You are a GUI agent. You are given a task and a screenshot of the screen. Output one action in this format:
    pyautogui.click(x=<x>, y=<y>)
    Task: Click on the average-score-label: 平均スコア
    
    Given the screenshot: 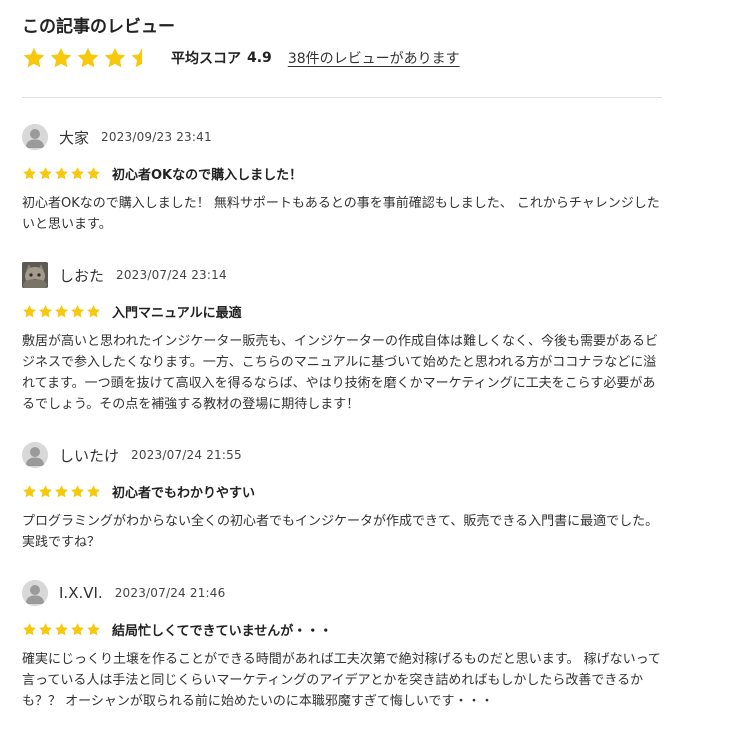 What is the action you would take?
    pyautogui.click(x=206, y=59)
    